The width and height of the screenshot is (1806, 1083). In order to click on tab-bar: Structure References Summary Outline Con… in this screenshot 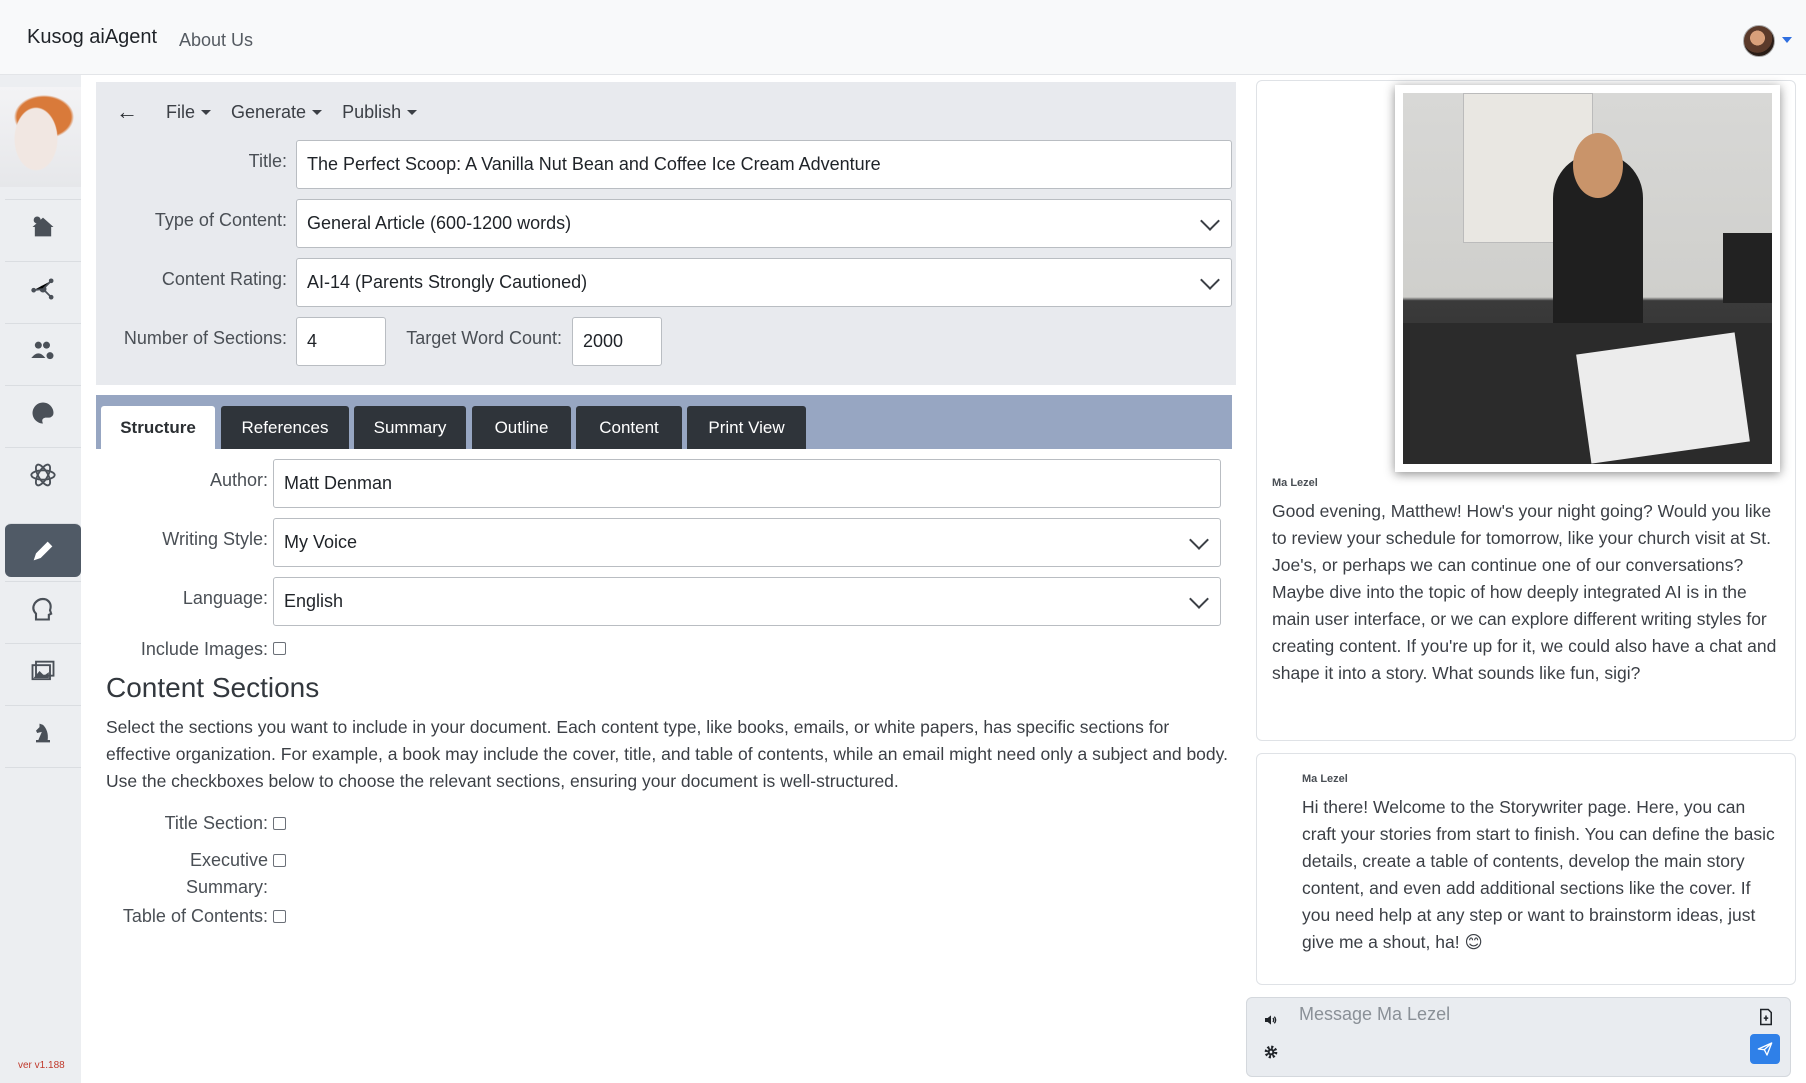, I will do `click(664, 422)`.